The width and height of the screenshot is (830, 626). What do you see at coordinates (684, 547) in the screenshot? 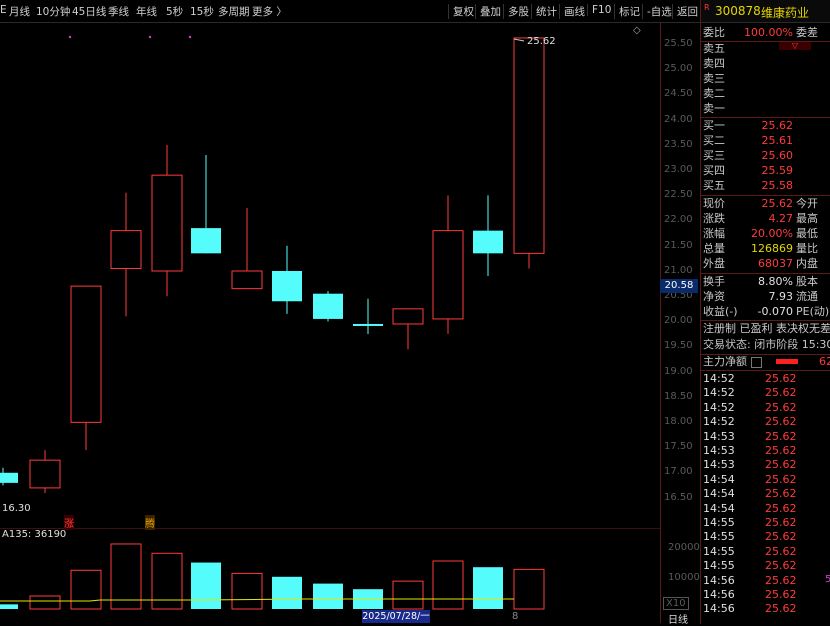
I see `vol-tick-20000: 20000` at bounding box center [684, 547].